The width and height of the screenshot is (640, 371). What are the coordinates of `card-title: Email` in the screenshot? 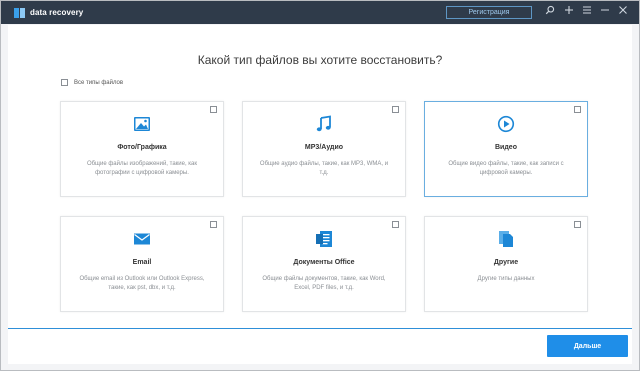 It's located at (142, 262).